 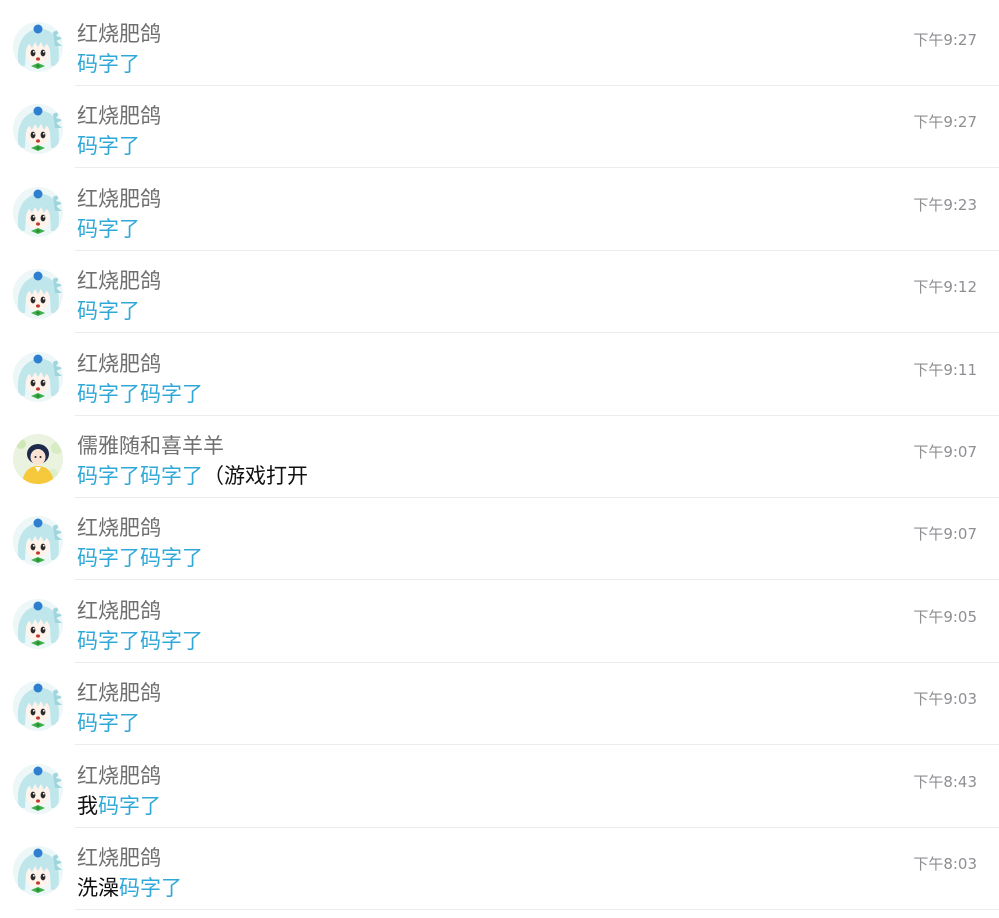 I want to click on message-result-row: 儒雅随和喜羊羊 码字了码字了（游戏打开 下午9:07, so click(x=499, y=457).